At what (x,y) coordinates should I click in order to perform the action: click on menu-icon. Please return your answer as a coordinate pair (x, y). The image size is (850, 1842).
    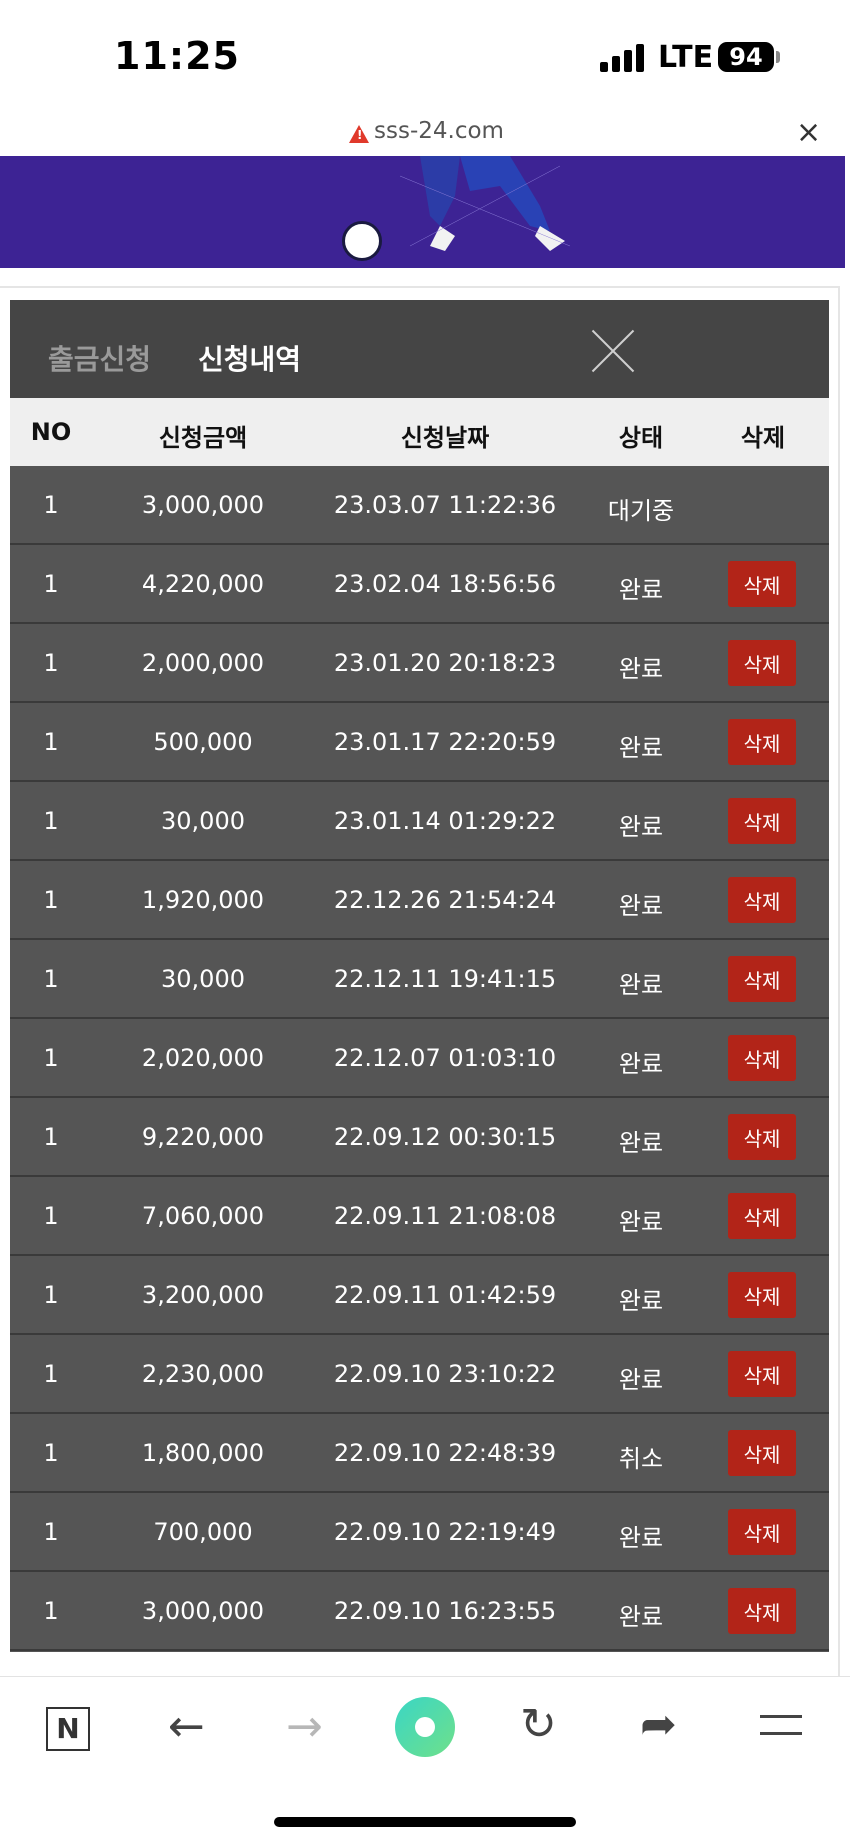
    Looking at the image, I should click on (781, 1725).